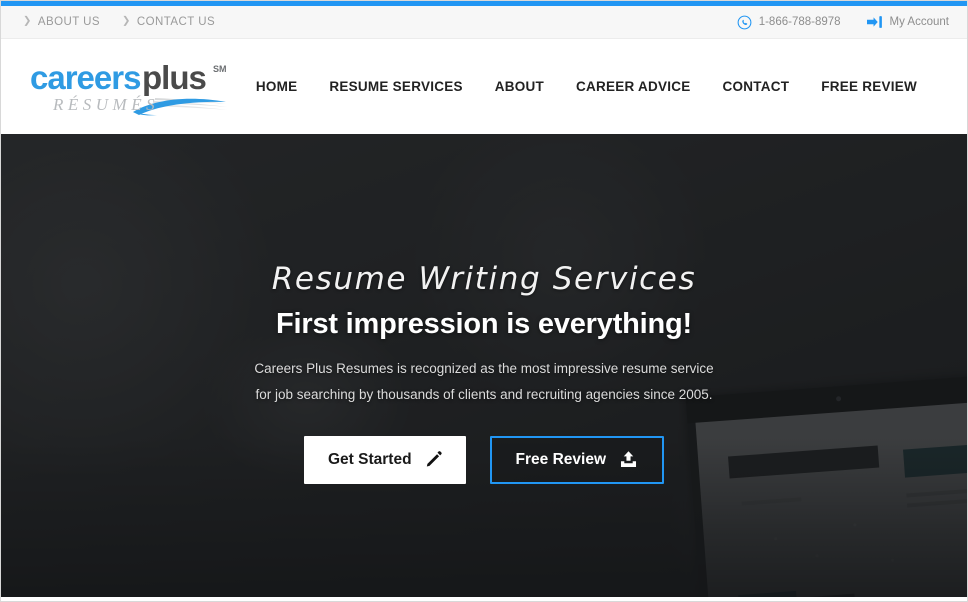 This screenshot has width=968, height=602. I want to click on my-account-label: My Account, so click(919, 22).